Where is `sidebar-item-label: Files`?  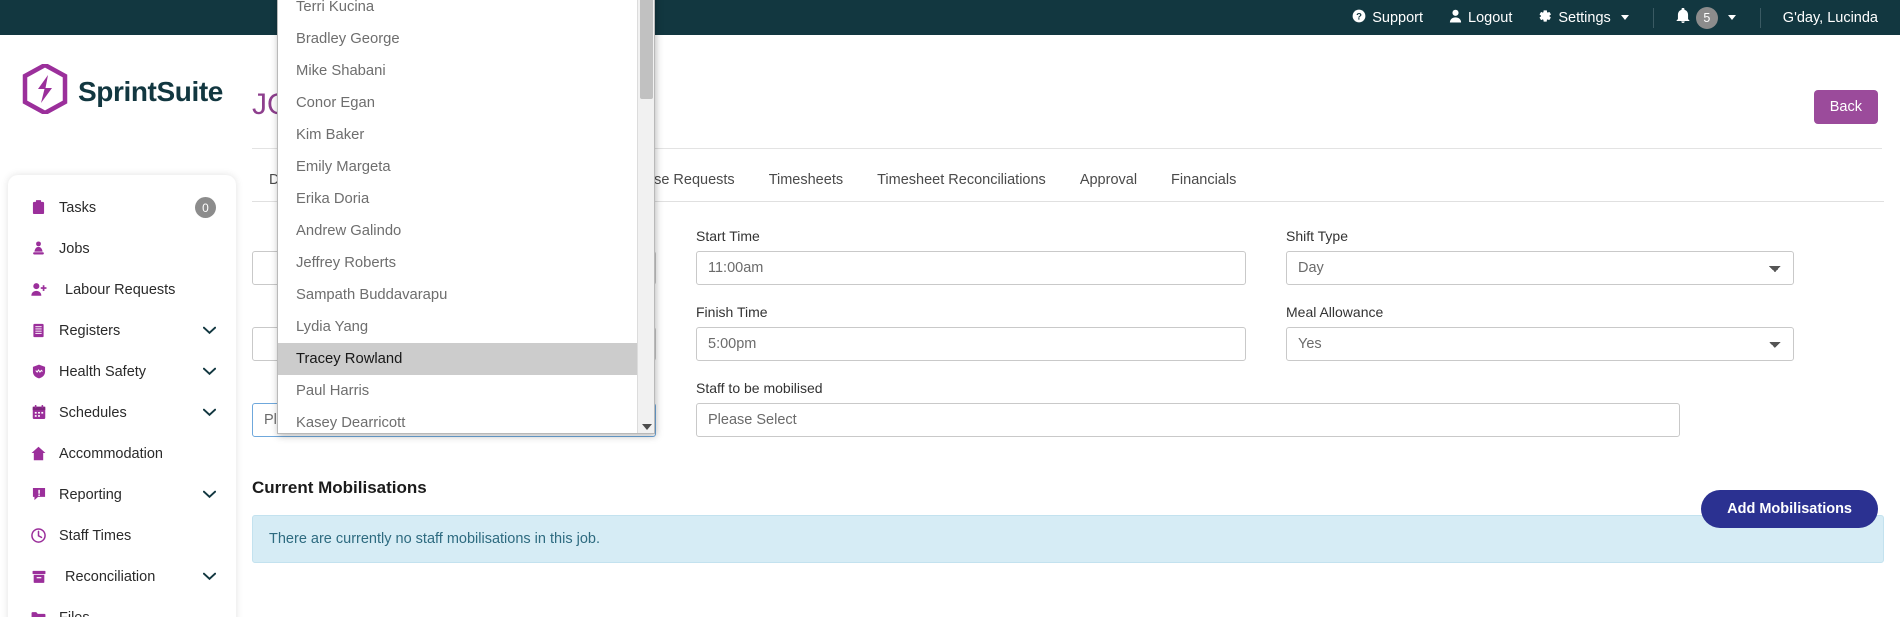
sidebar-item-label: Files is located at coordinates (137, 613).